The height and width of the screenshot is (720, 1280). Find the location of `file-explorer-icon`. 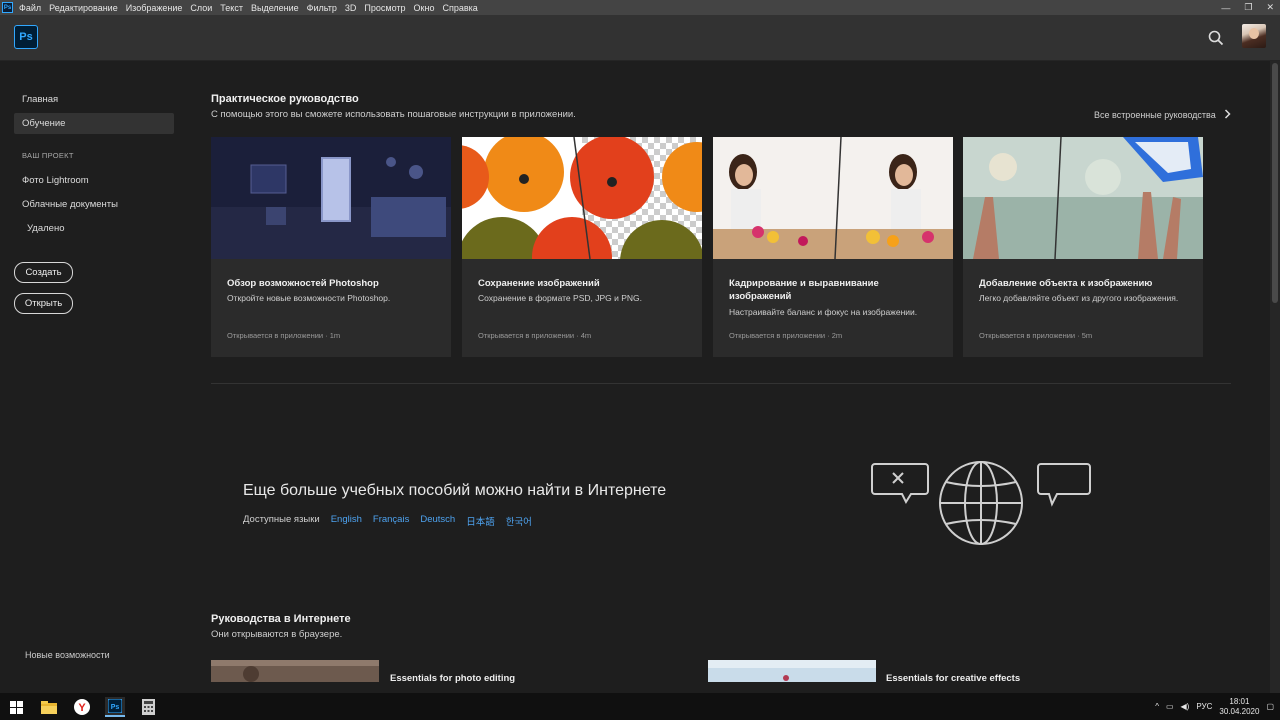

file-explorer-icon is located at coordinates (49, 707).